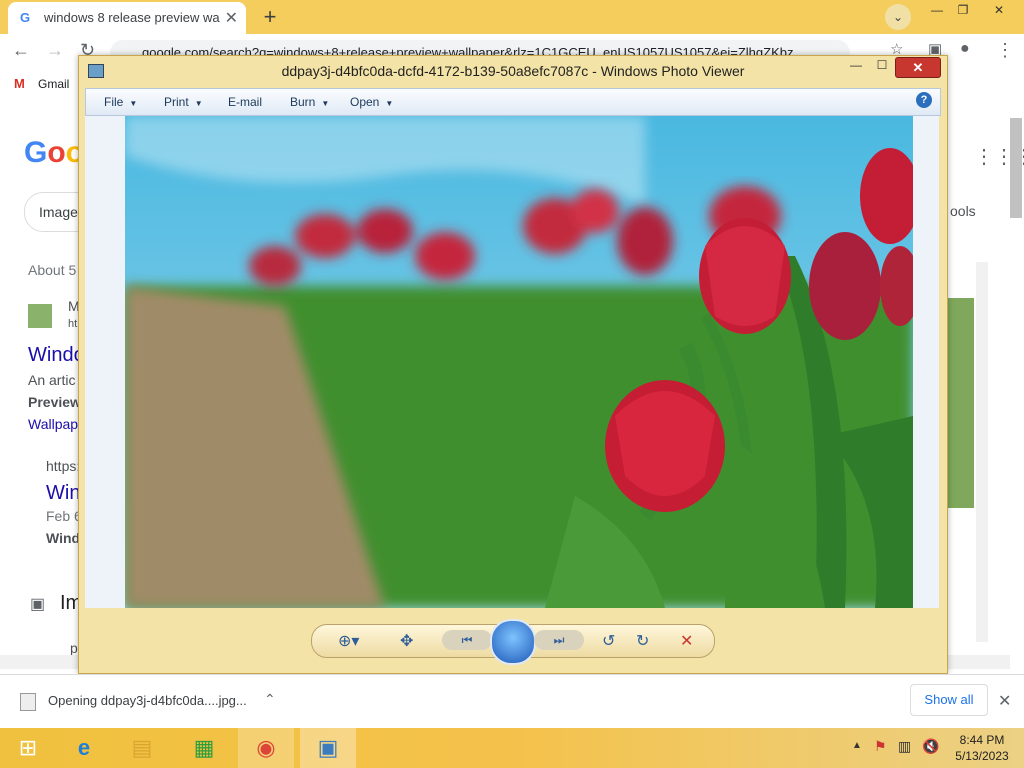 The height and width of the screenshot is (768, 1024). I want to click on result-snippet: An artic, so click(52, 380).